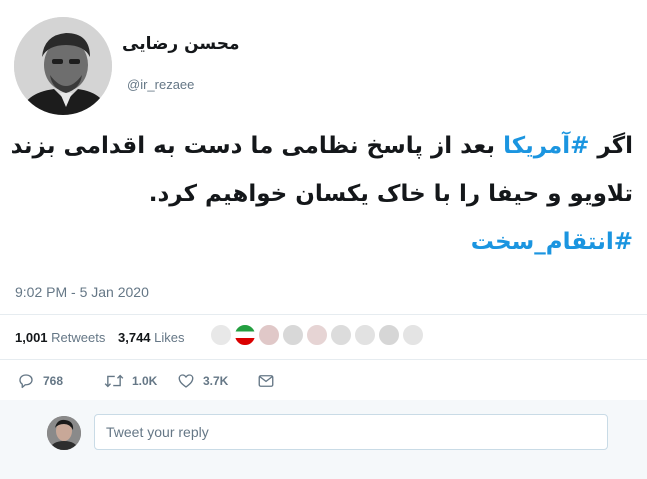  I want to click on like-count: 3.7K, so click(216, 381).